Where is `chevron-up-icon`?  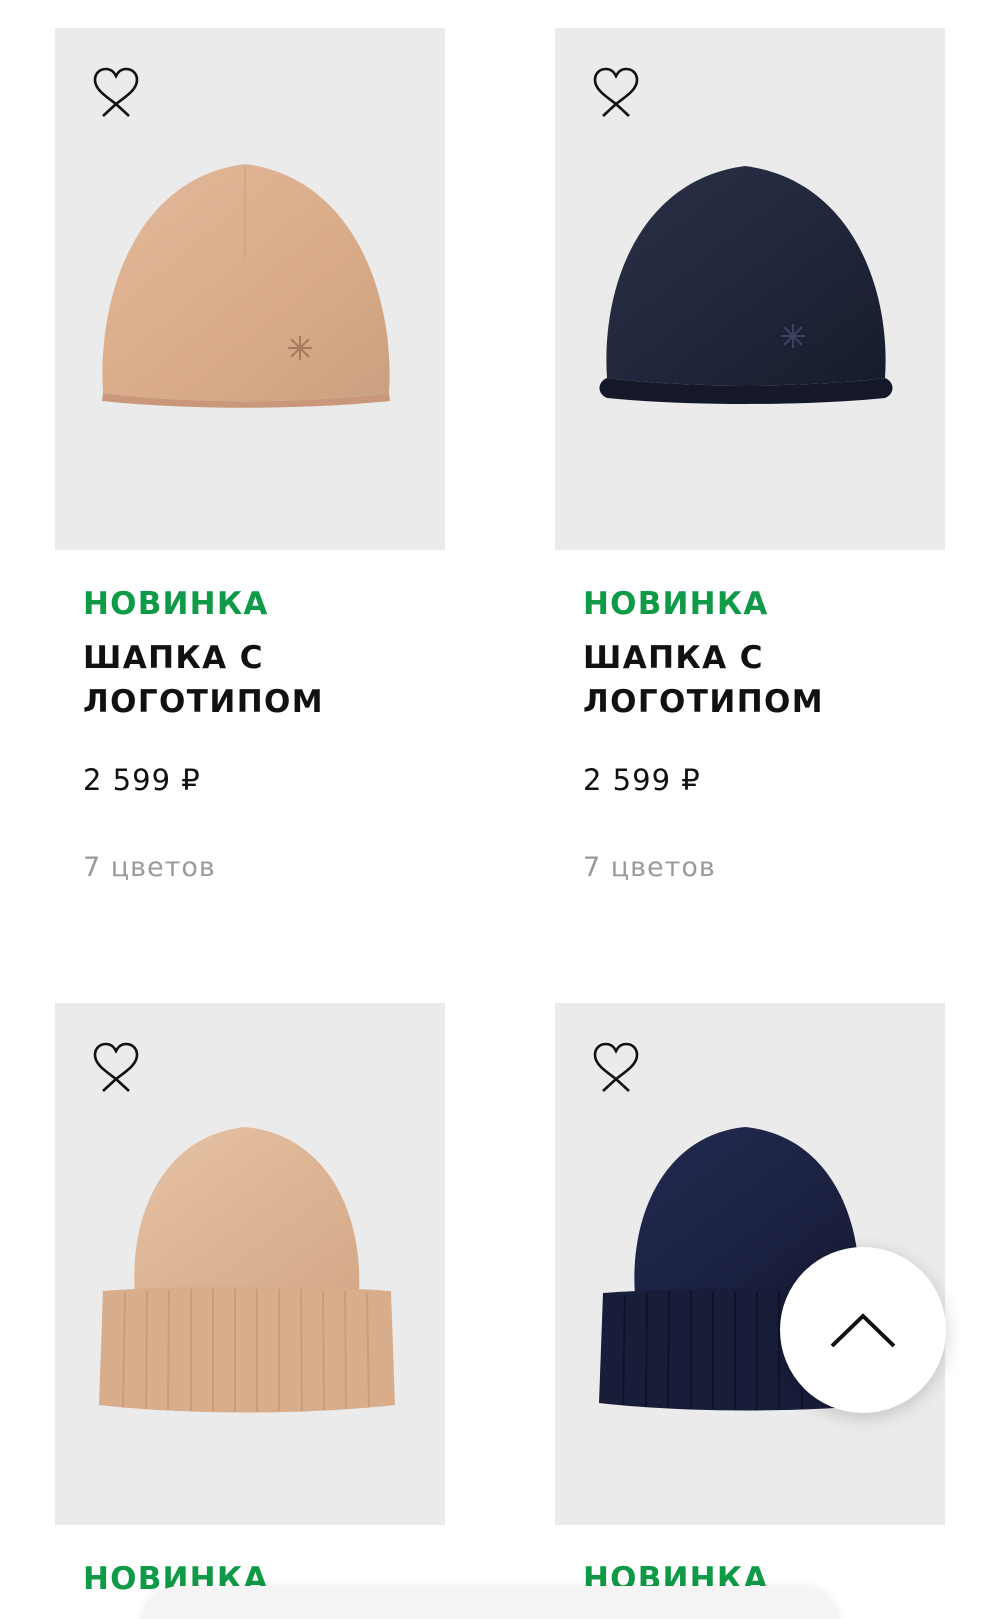
chevron-up-icon is located at coordinates (863, 1330).